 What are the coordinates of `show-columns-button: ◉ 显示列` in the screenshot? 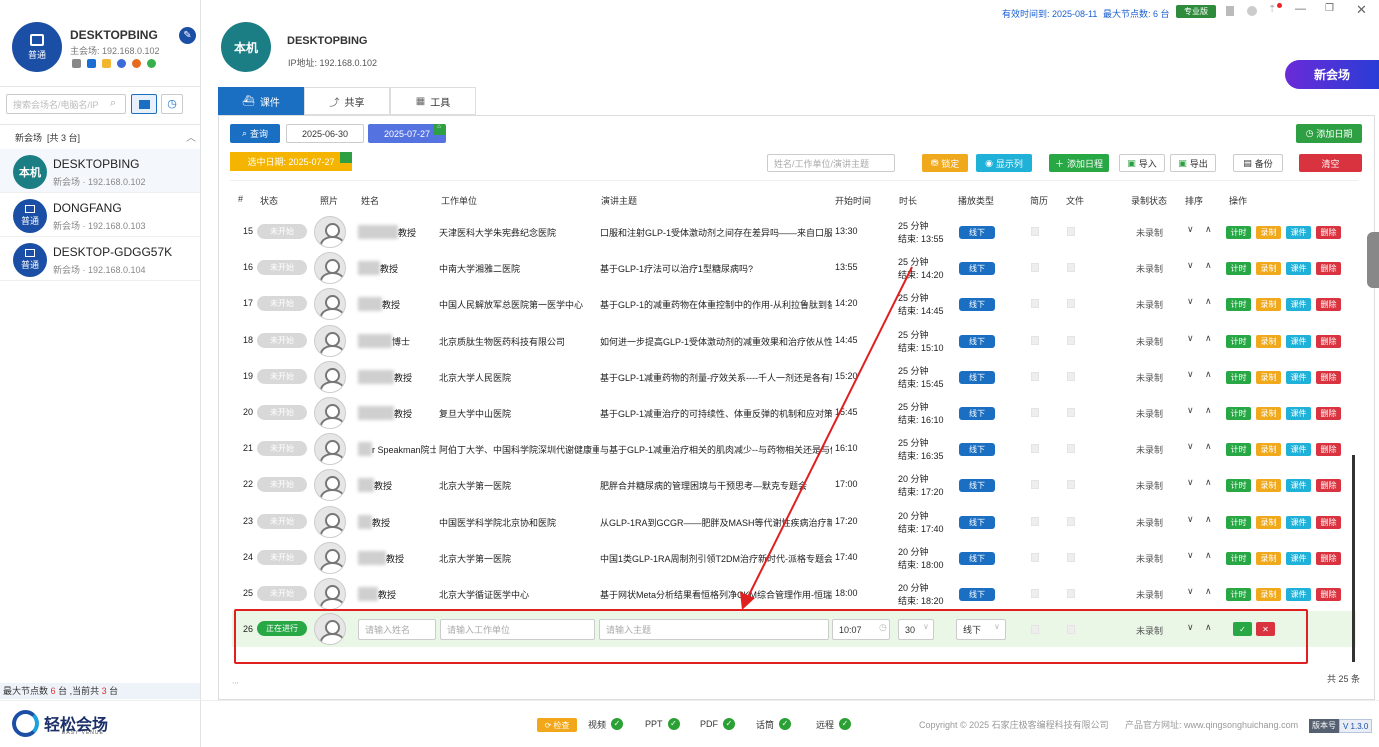 It's located at (1004, 163).